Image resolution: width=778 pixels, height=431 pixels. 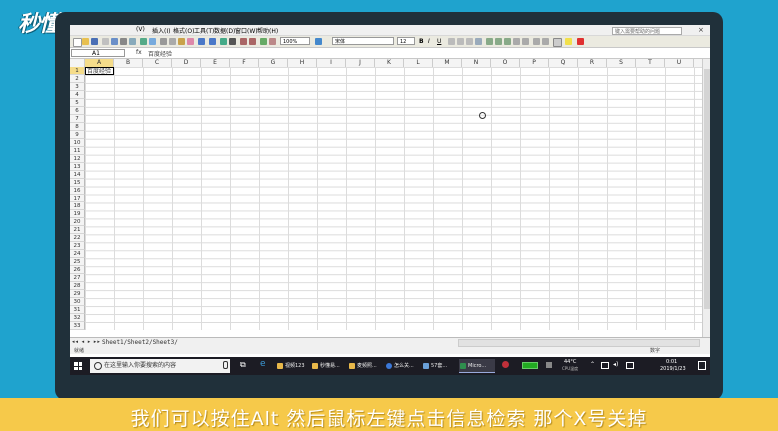 I want to click on column-header: N, so click(x=476, y=63).